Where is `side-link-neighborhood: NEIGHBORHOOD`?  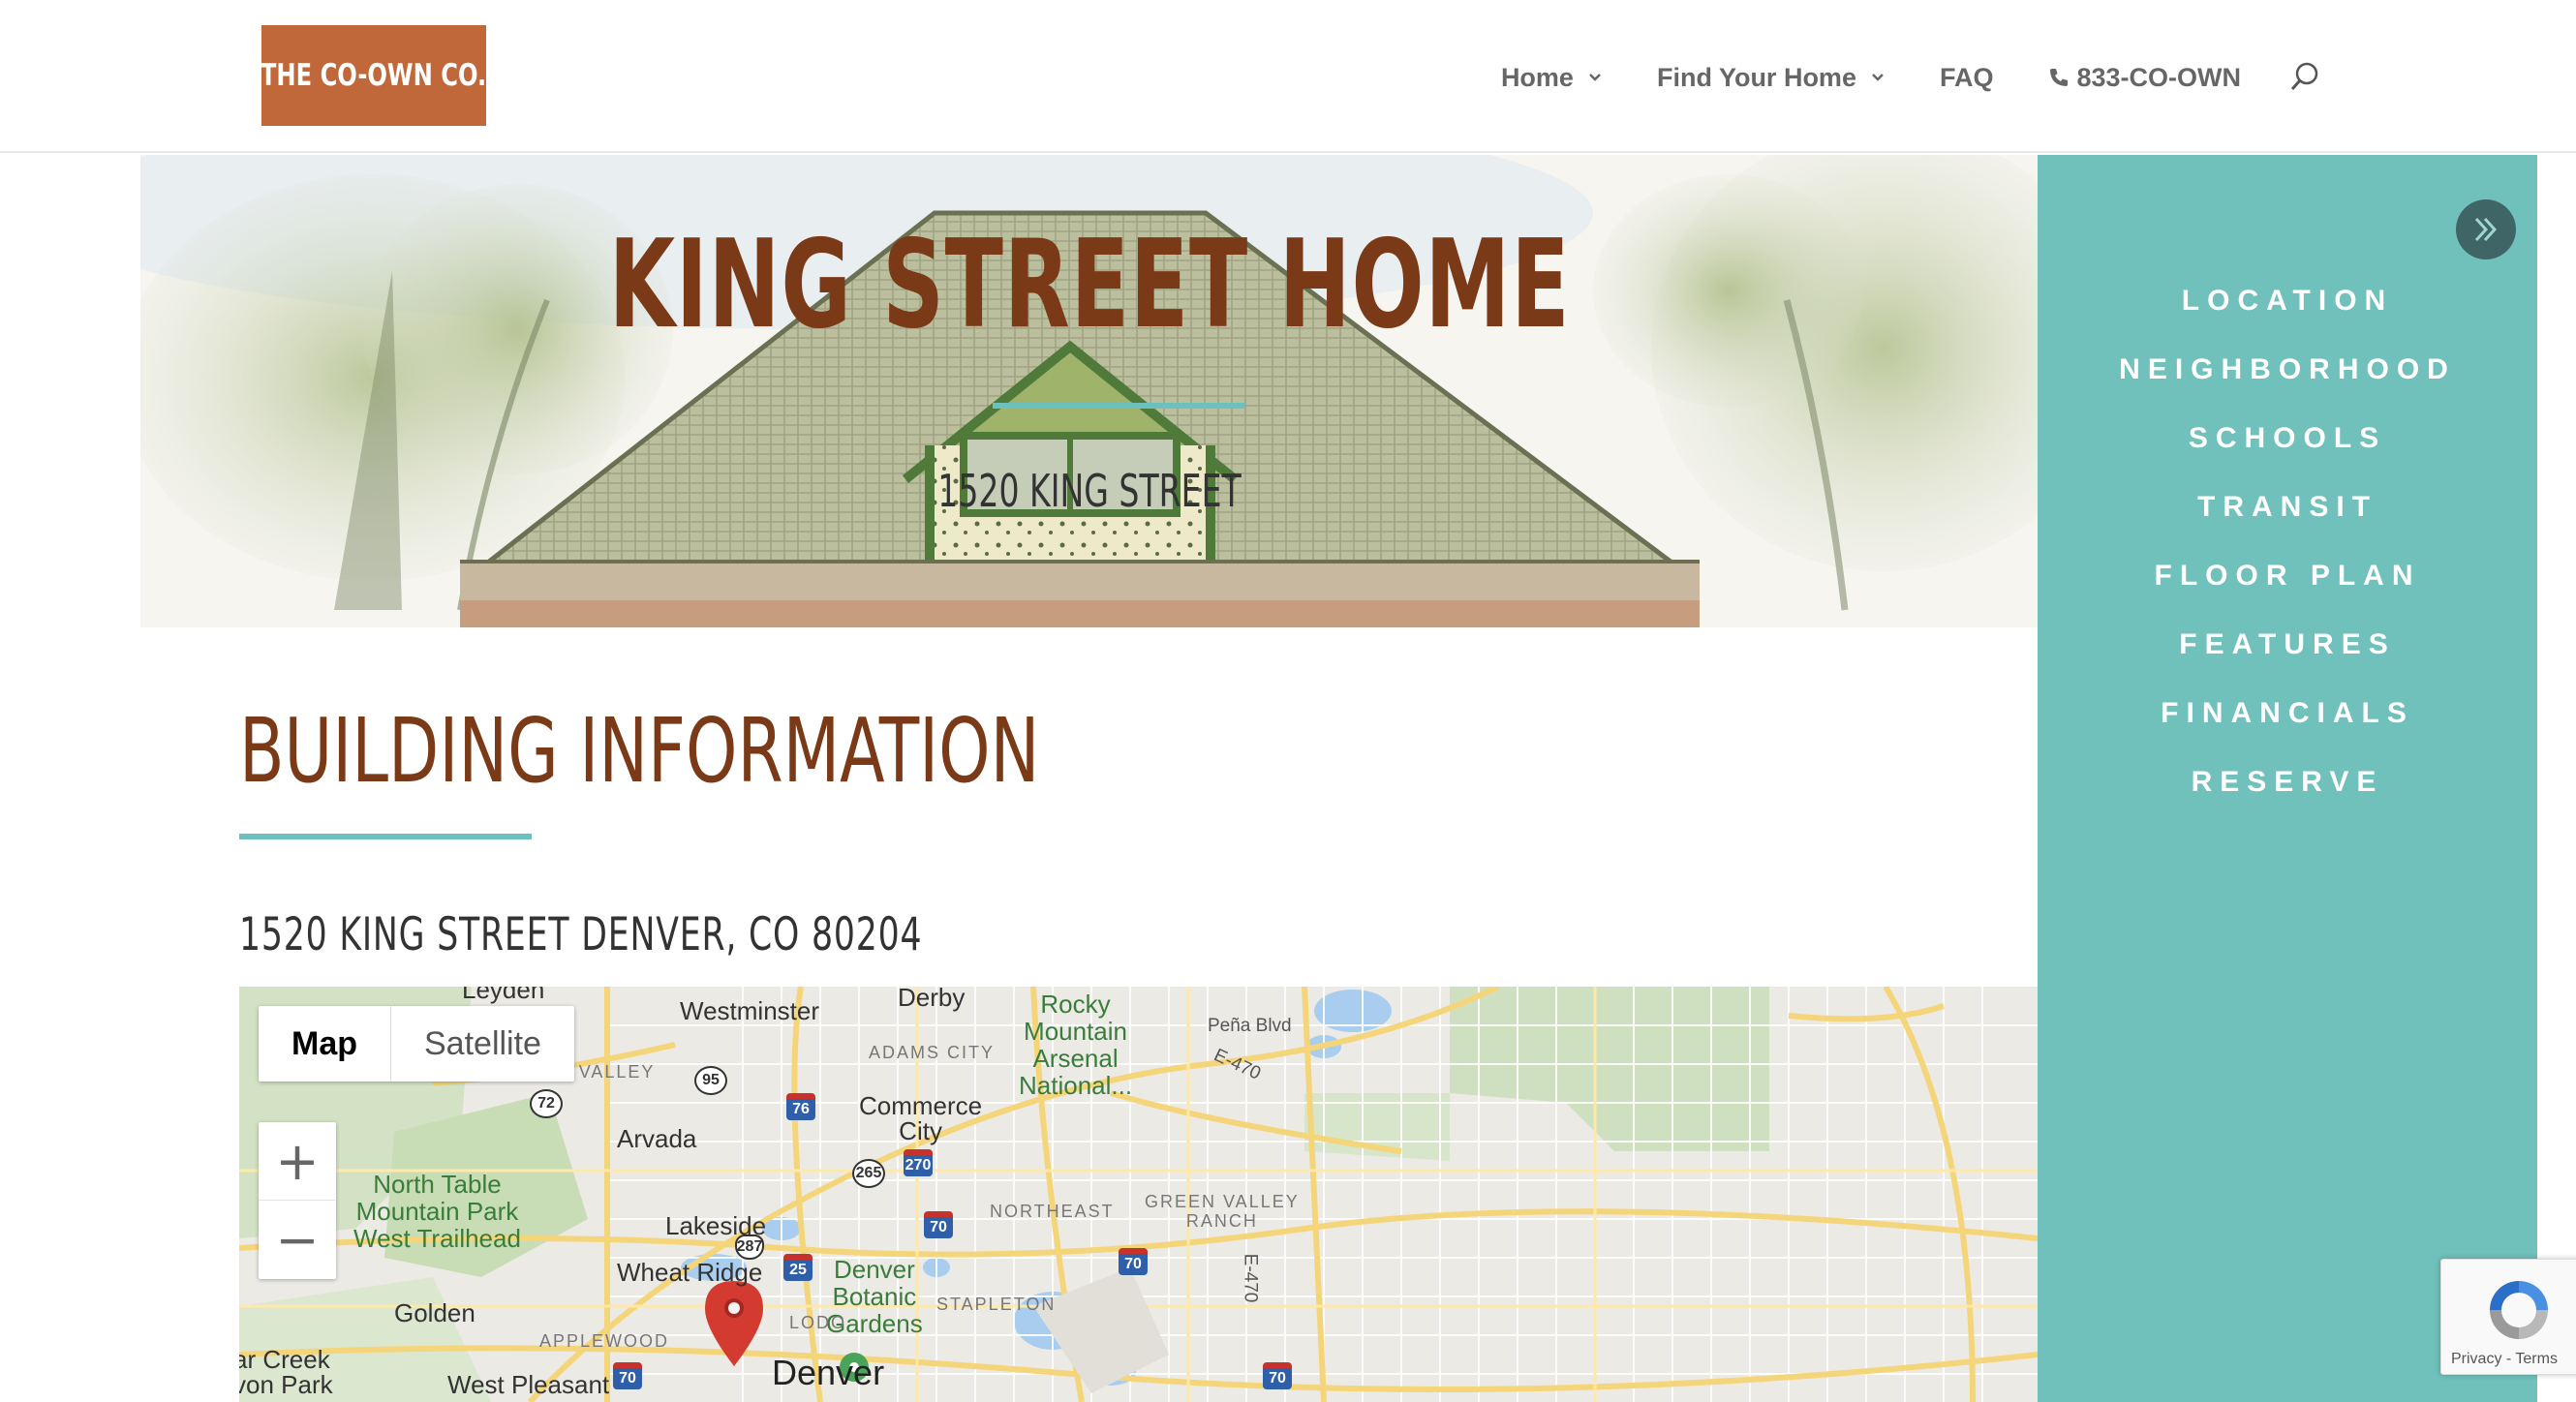 side-link-neighborhood: NEIGHBORHOOD is located at coordinates (2287, 375).